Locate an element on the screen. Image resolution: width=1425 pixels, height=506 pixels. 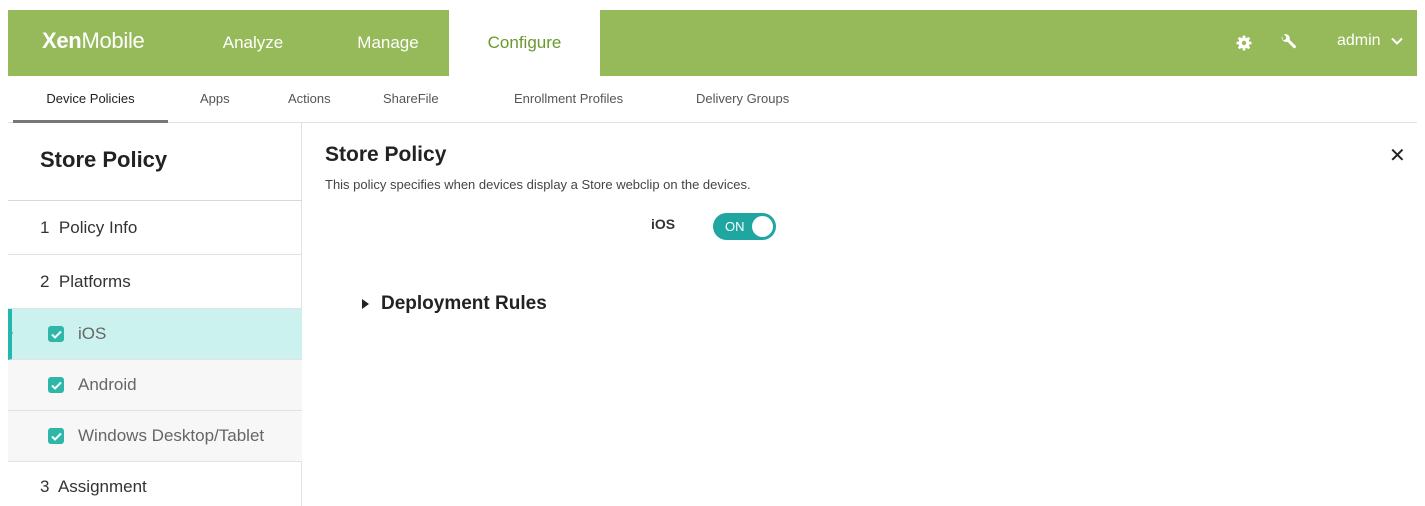
platform-ios: iOS is located at coordinates (155, 334).